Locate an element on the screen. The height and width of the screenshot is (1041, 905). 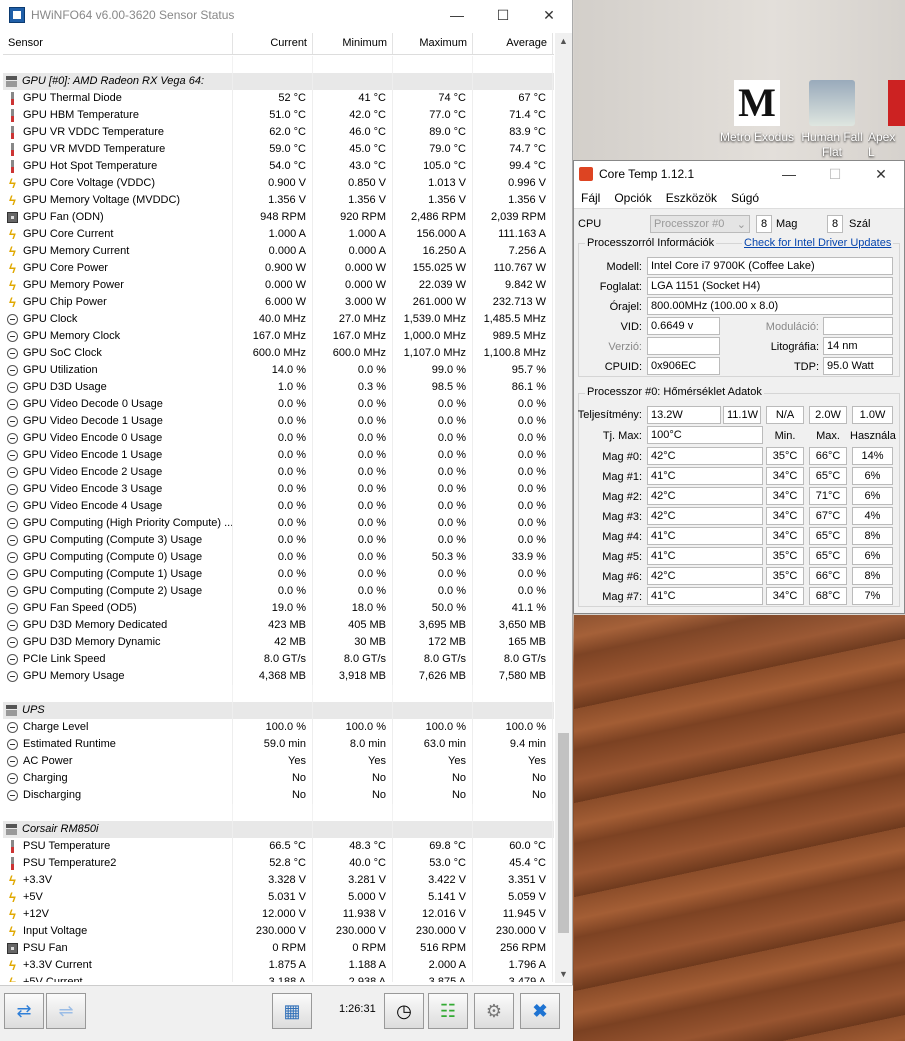
sensor-row: Charging No No No No is located at coordinates (278, 778).